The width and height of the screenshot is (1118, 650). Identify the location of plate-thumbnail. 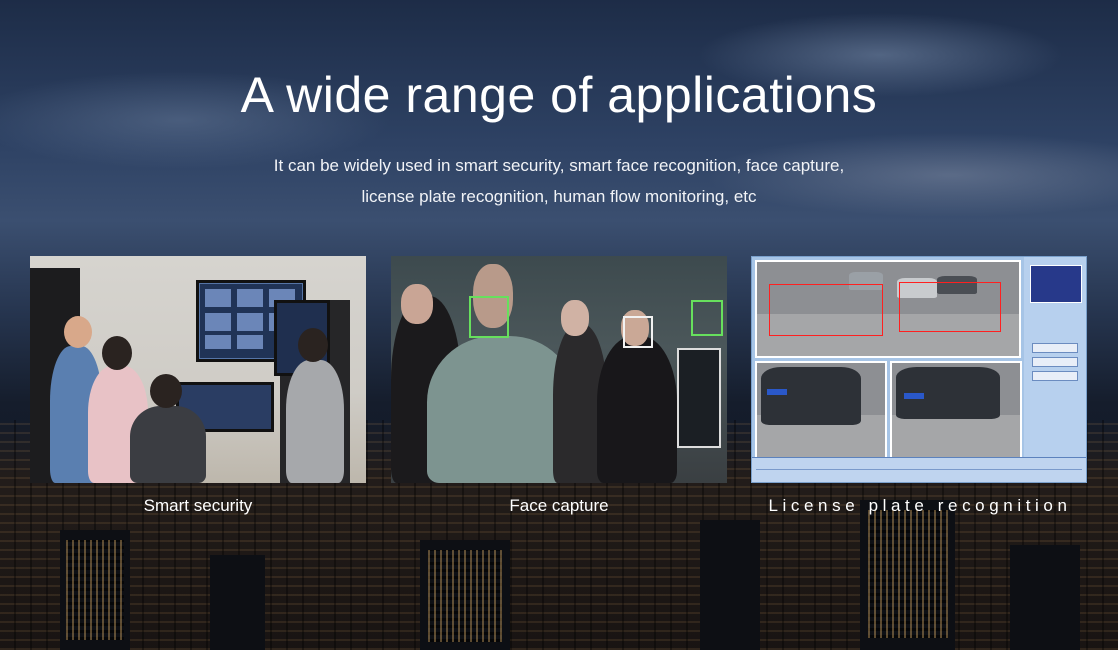
(1056, 284).